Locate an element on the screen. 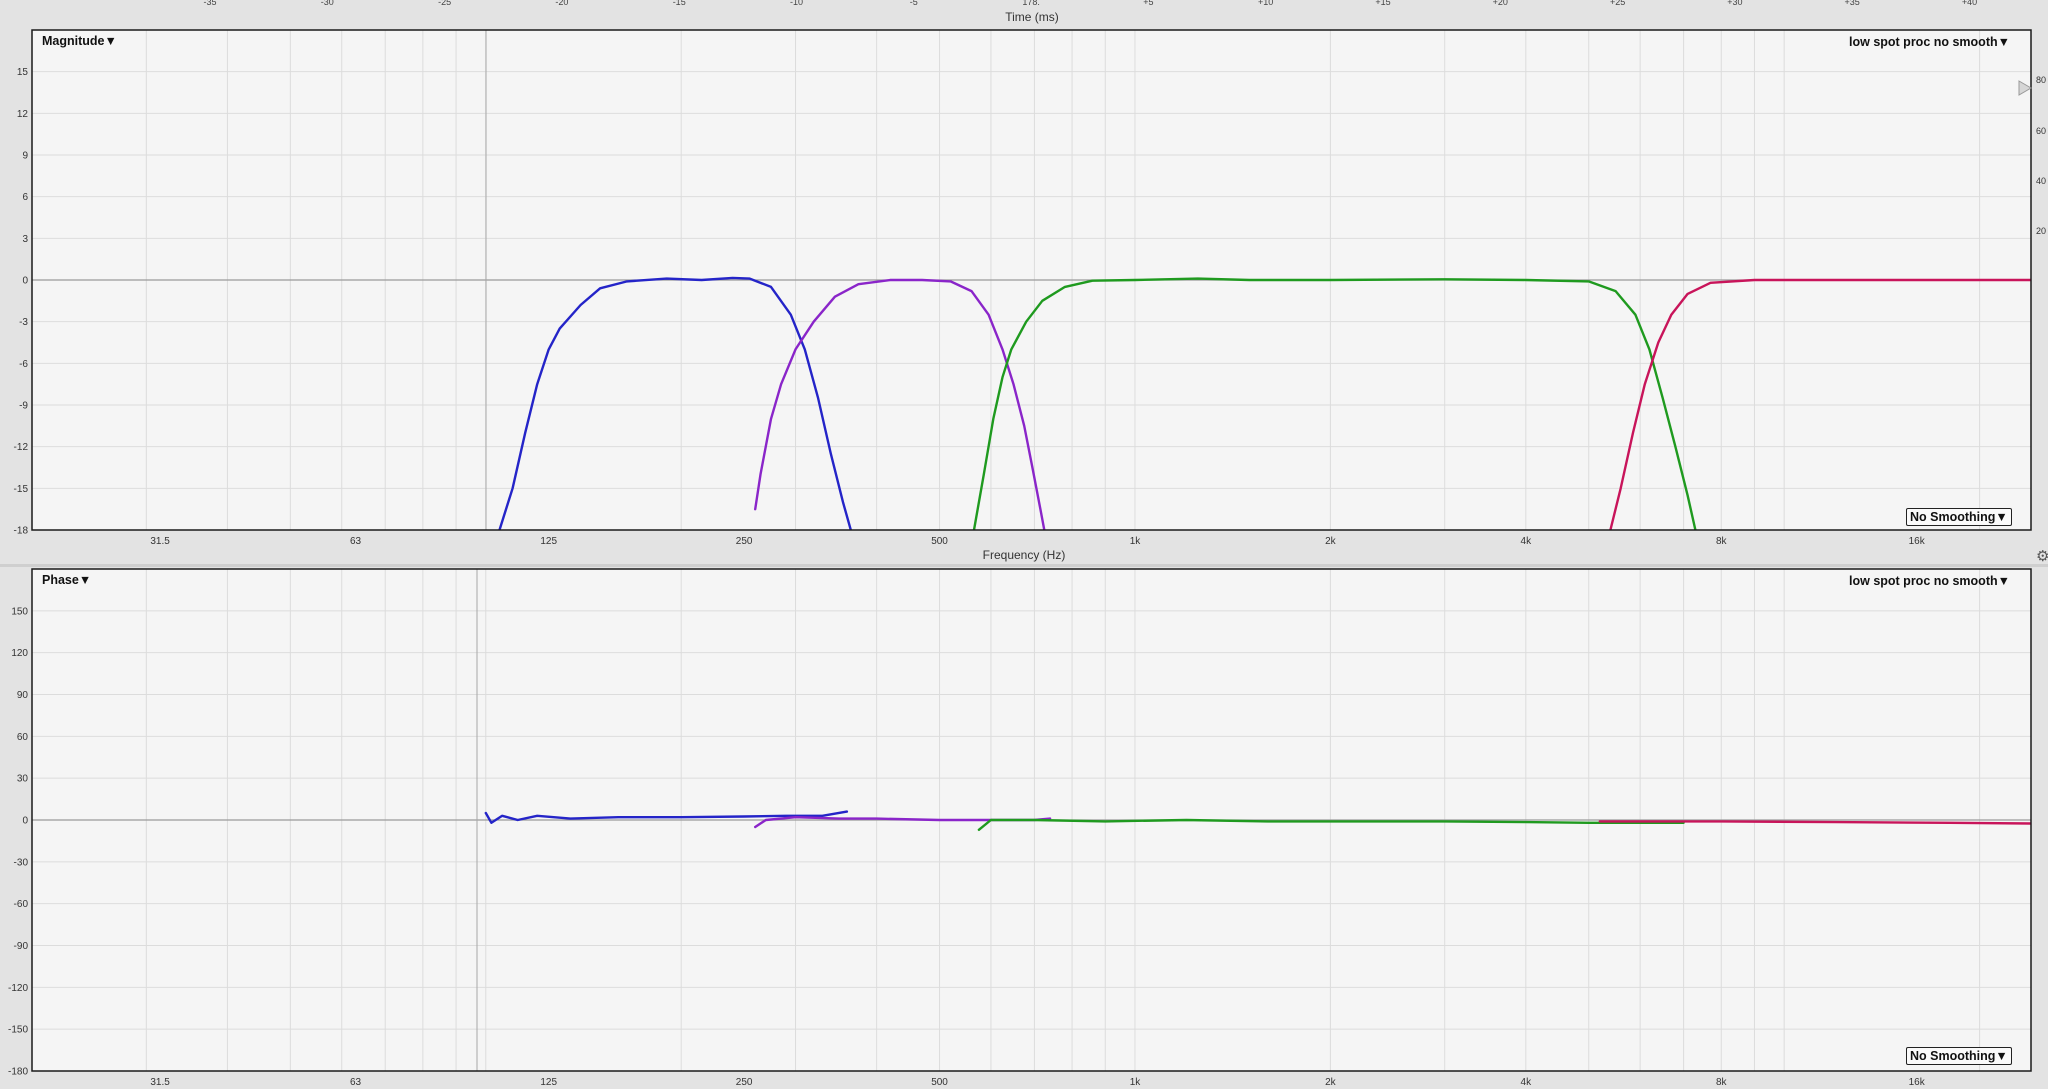 The width and height of the screenshot is (2048, 1089). time-tick-label: -30 is located at coordinates (327, 3).